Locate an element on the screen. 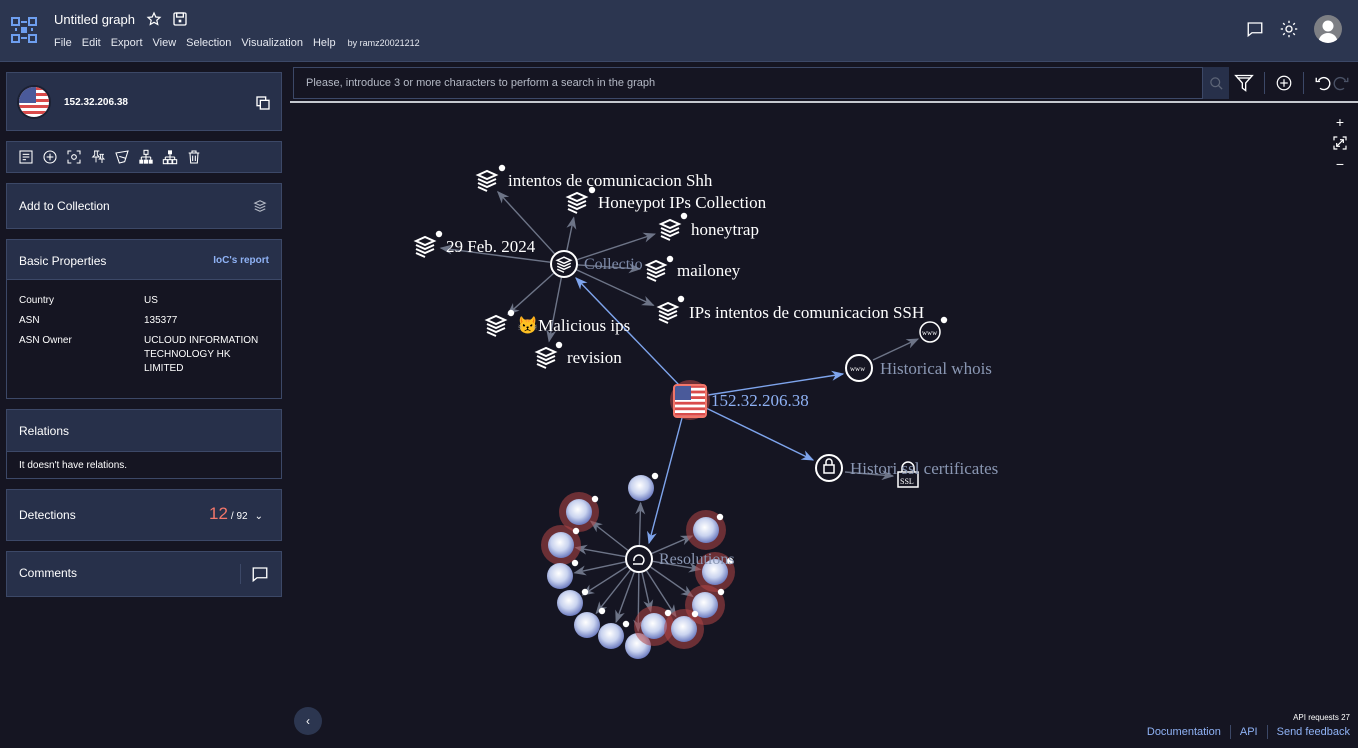  save-icon is located at coordinates (180, 19).